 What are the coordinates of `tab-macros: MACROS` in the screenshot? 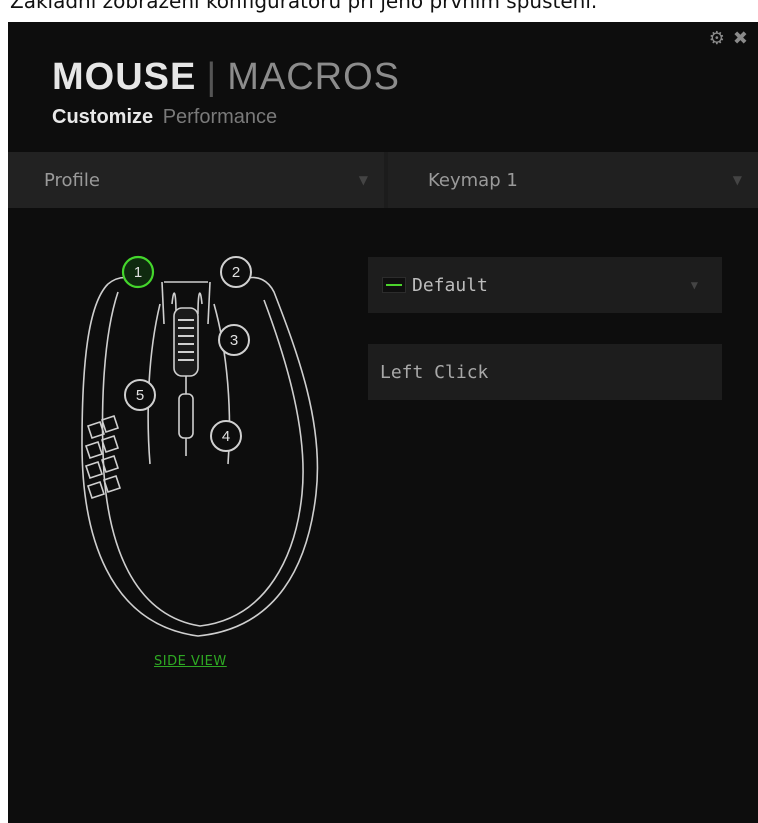 It's located at (313, 77).